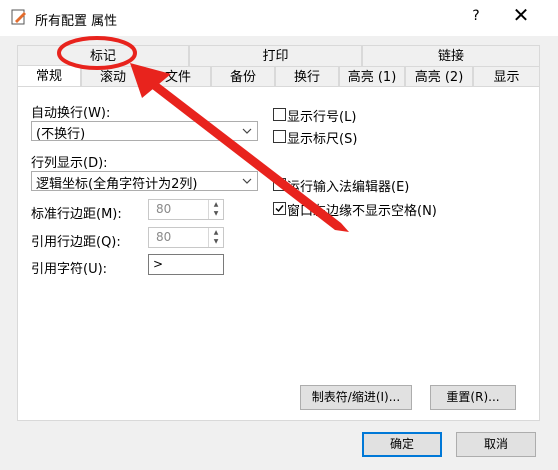 The width and height of the screenshot is (558, 470). Describe the element at coordinates (76, 21) in the screenshot. I see `window-title: 所有配置 属性` at that location.